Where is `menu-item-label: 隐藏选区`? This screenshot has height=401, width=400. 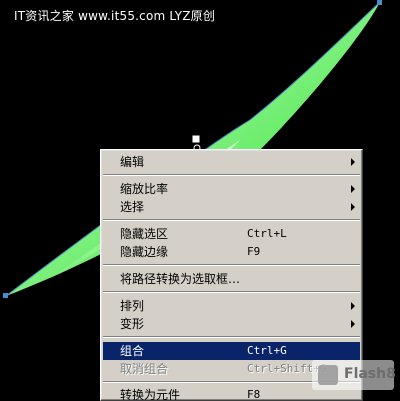 menu-item-label: 隐藏选区 is located at coordinates (144, 234).